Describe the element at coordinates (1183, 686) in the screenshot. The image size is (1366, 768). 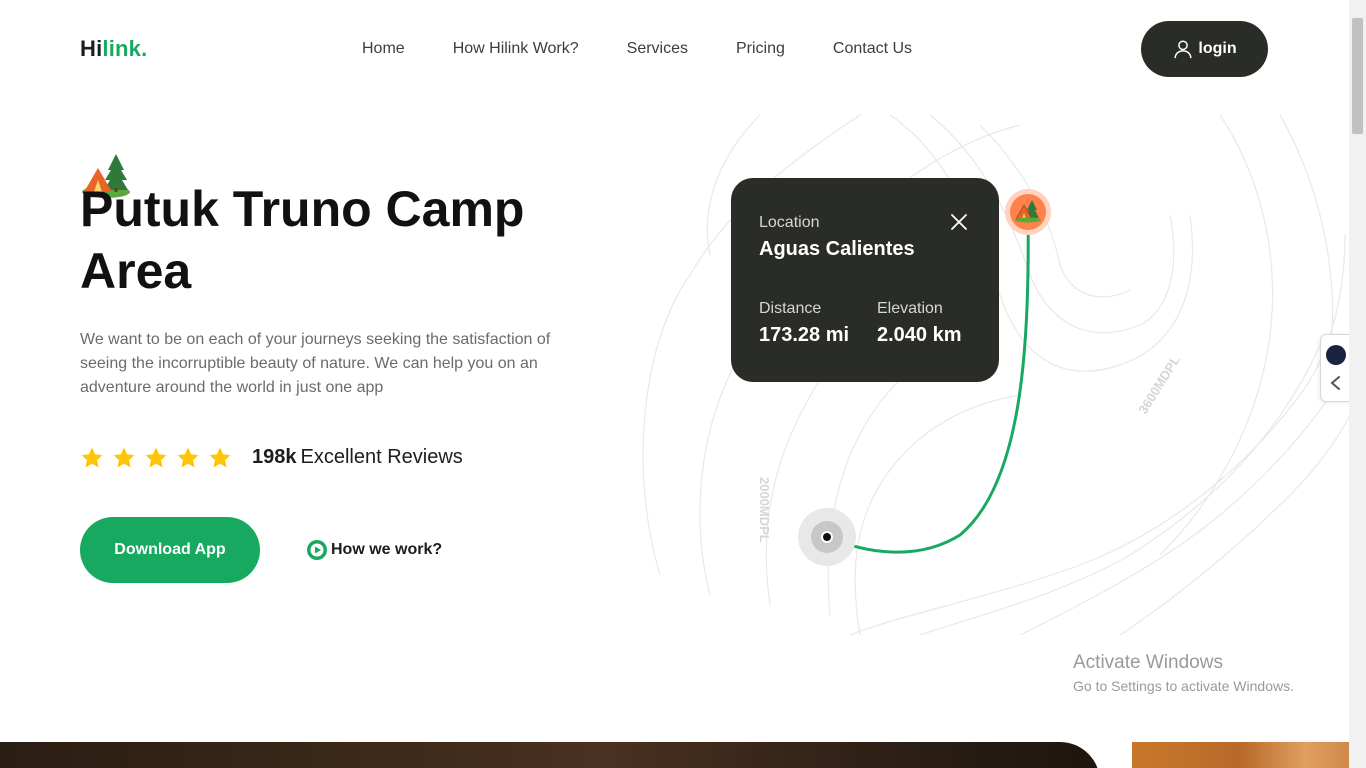
I see `activate-windows-subtitle: Go to Settings to activate Windows.` at that location.